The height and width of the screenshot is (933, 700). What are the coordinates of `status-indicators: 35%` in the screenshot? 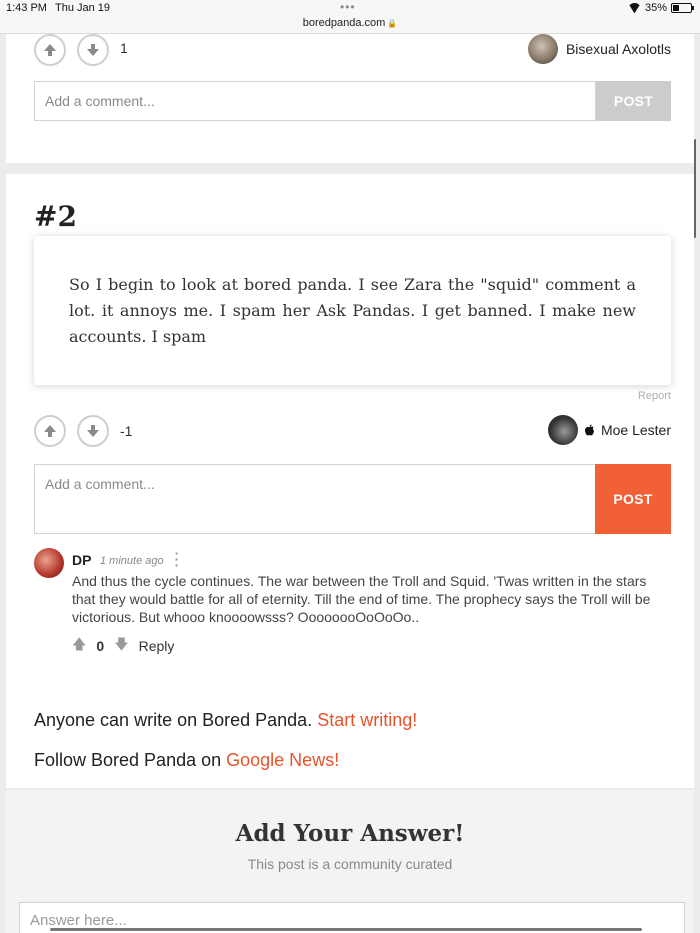 It's located at (661, 8).